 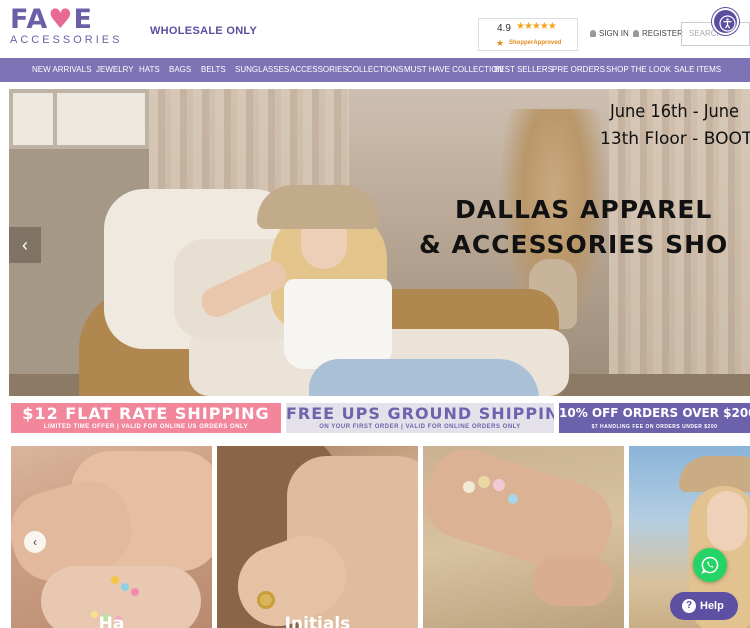 I want to click on hero-headline-2: & ACCESSORIES SHO, so click(x=574, y=244).